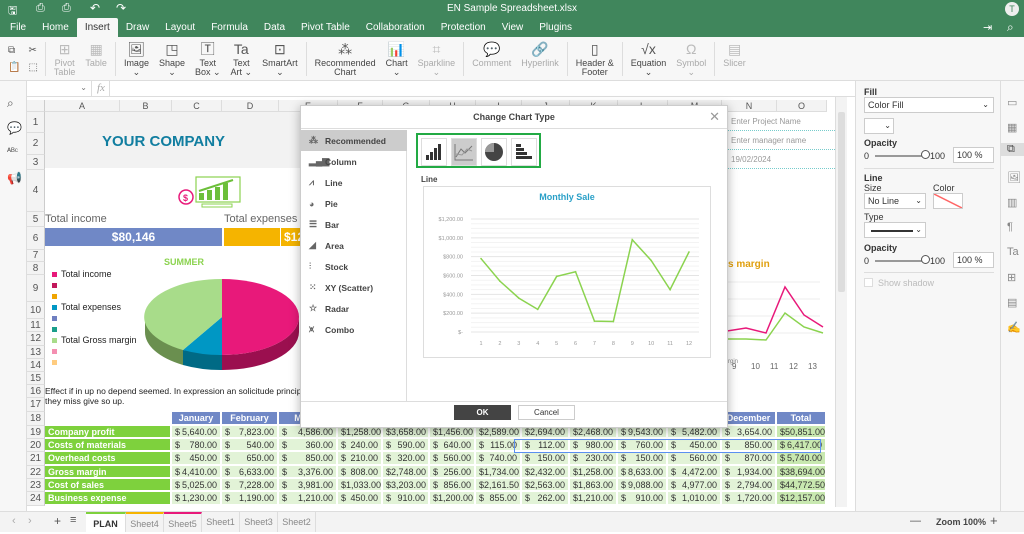  I want to click on table-cell: $1,033.00, so click(360, 485).